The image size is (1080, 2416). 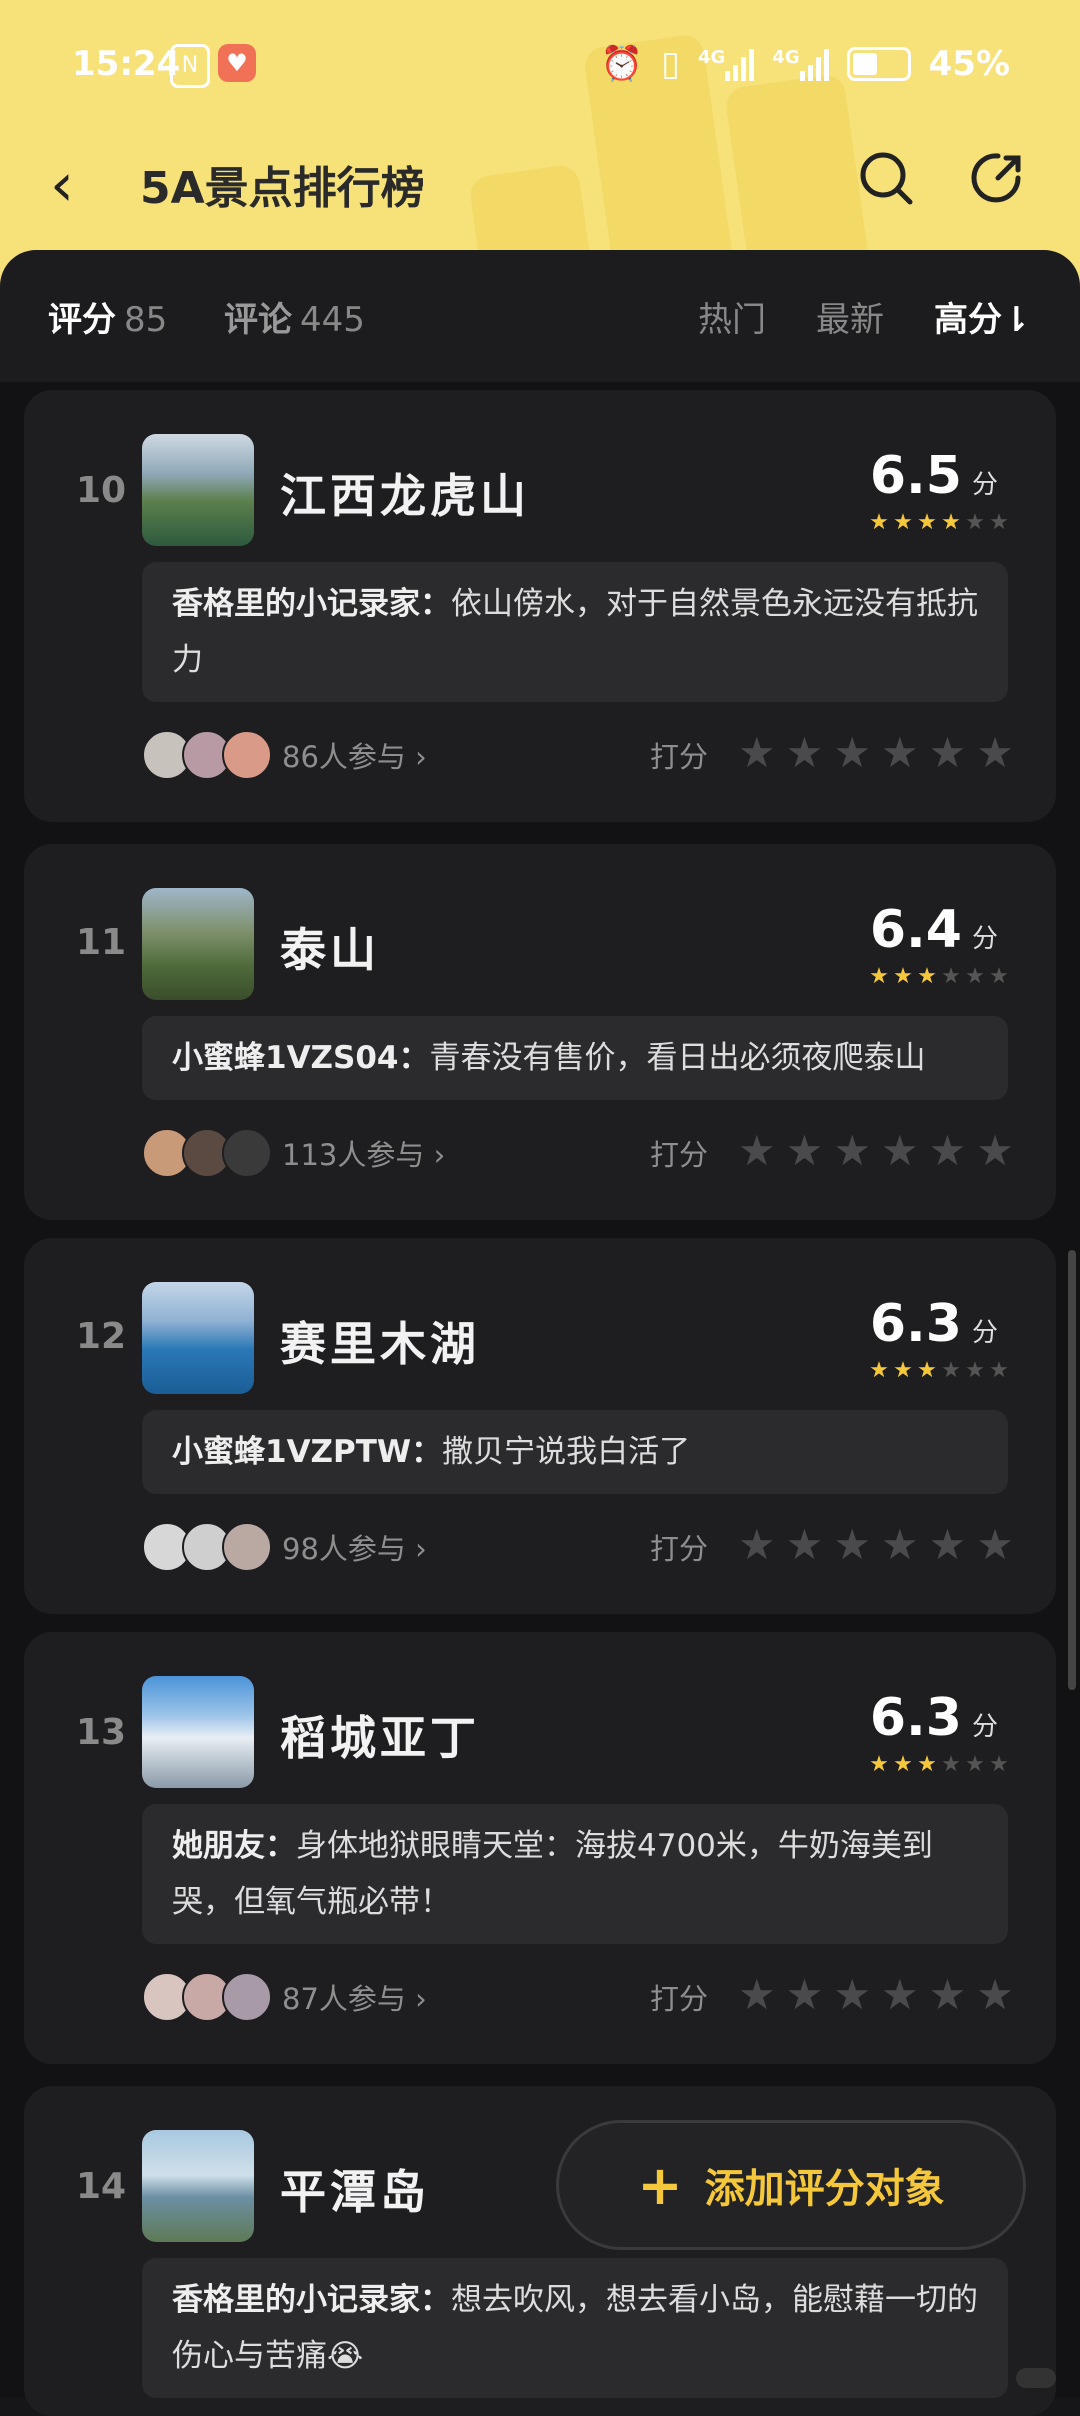 What do you see at coordinates (126, 64) in the screenshot?
I see `status-time: 15:24` at bounding box center [126, 64].